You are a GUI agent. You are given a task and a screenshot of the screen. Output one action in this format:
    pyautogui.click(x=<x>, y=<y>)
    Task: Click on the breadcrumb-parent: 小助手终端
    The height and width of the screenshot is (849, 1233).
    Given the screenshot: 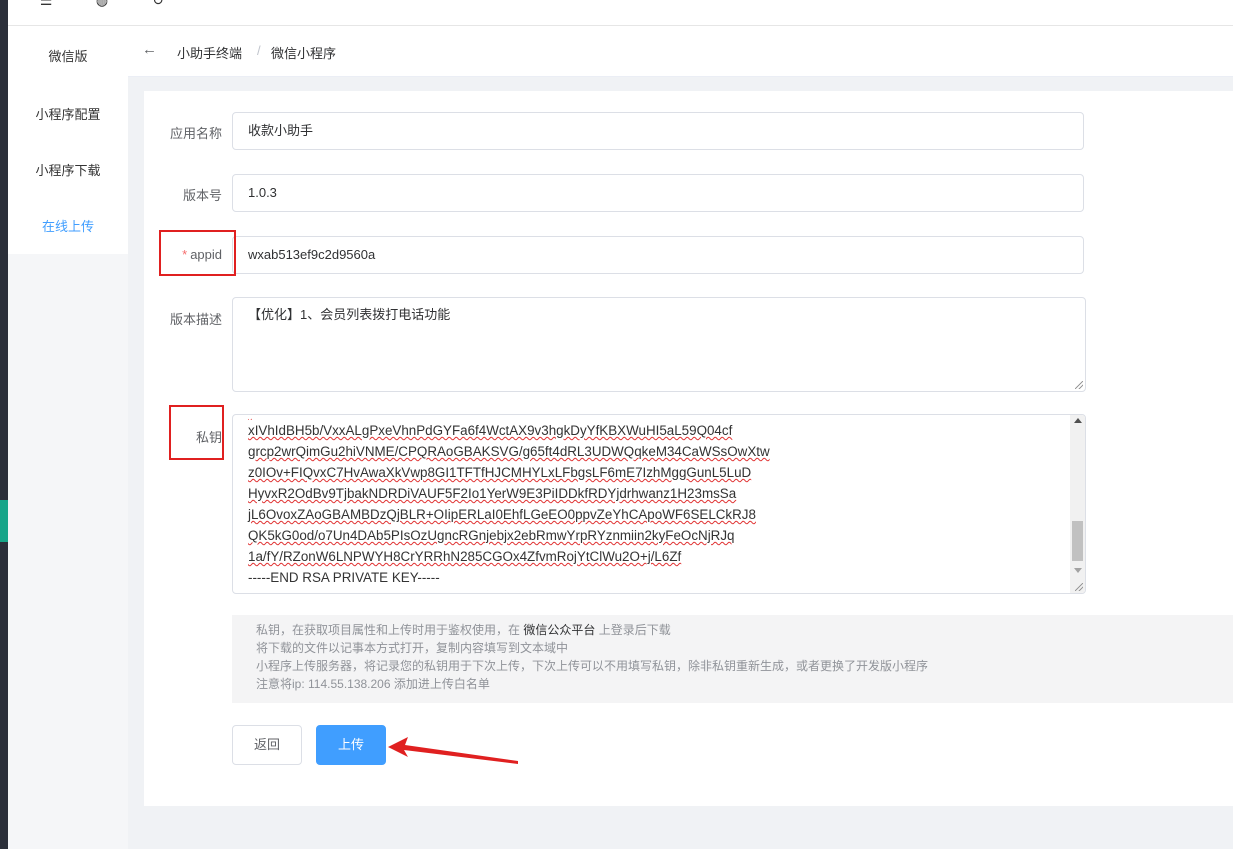 What is the action you would take?
    pyautogui.click(x=209, y=52)
    